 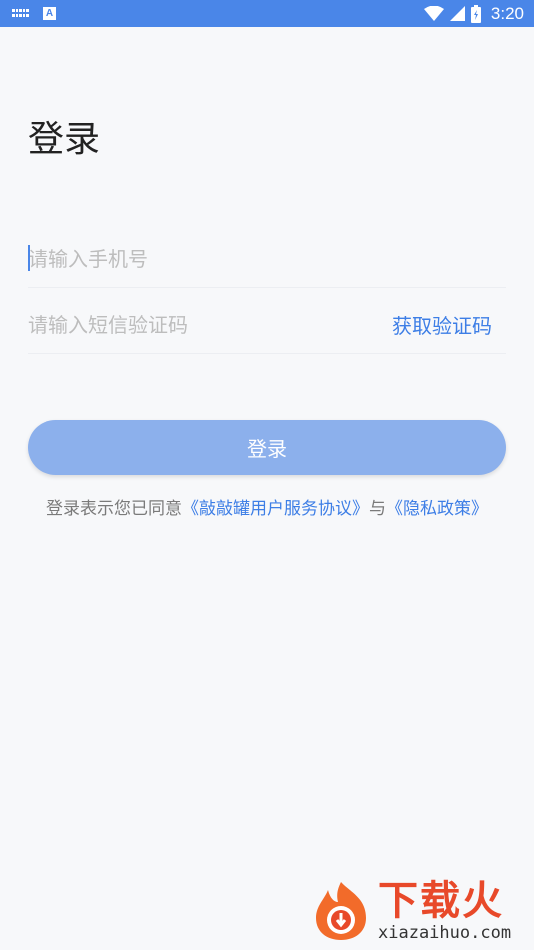 I want to click on page-title: 登录, so click(x=64, y=139).